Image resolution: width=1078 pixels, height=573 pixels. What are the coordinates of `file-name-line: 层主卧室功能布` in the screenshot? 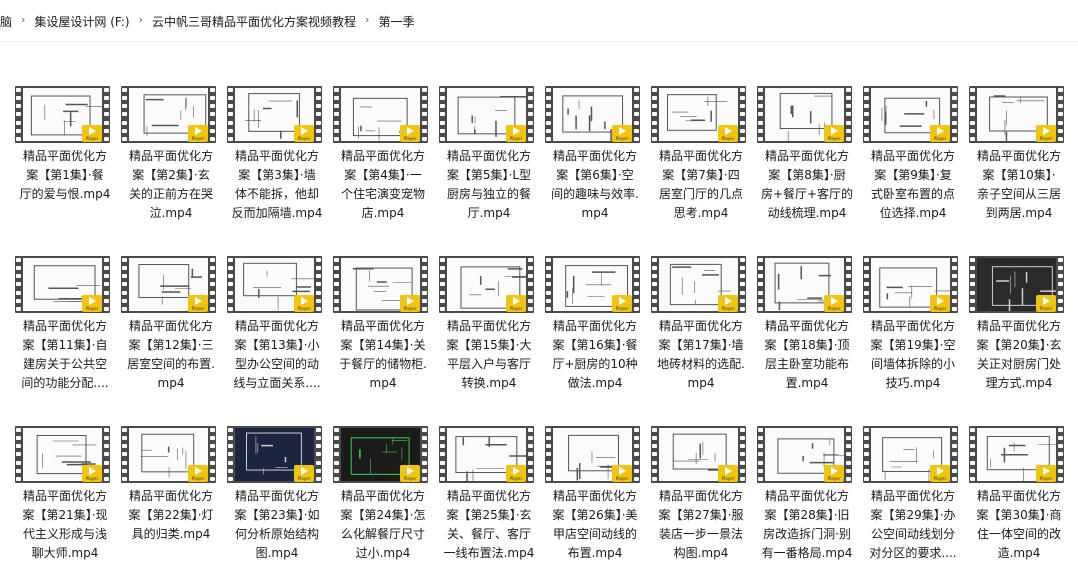 It's located at (806, 364).